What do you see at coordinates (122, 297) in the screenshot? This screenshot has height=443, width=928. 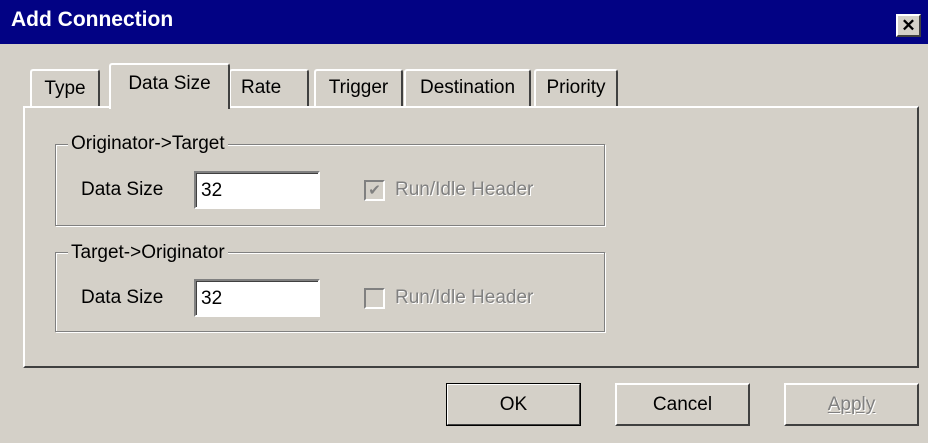 I see `t2o-data-size-label: Data Size` at bounding box center [122, 297].